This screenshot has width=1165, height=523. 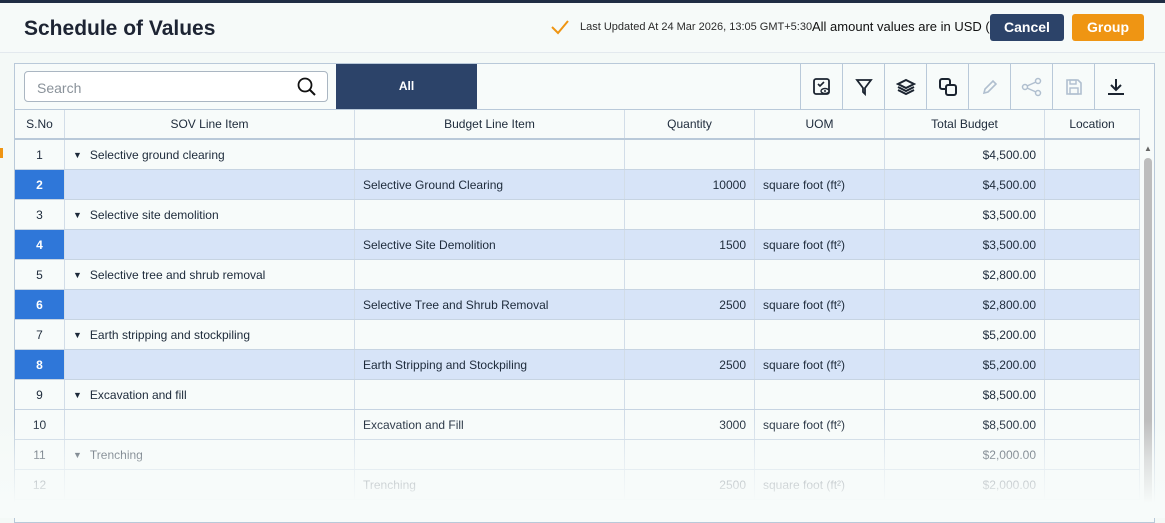 I want to click on copy-icon, so click(x=947, y=86).